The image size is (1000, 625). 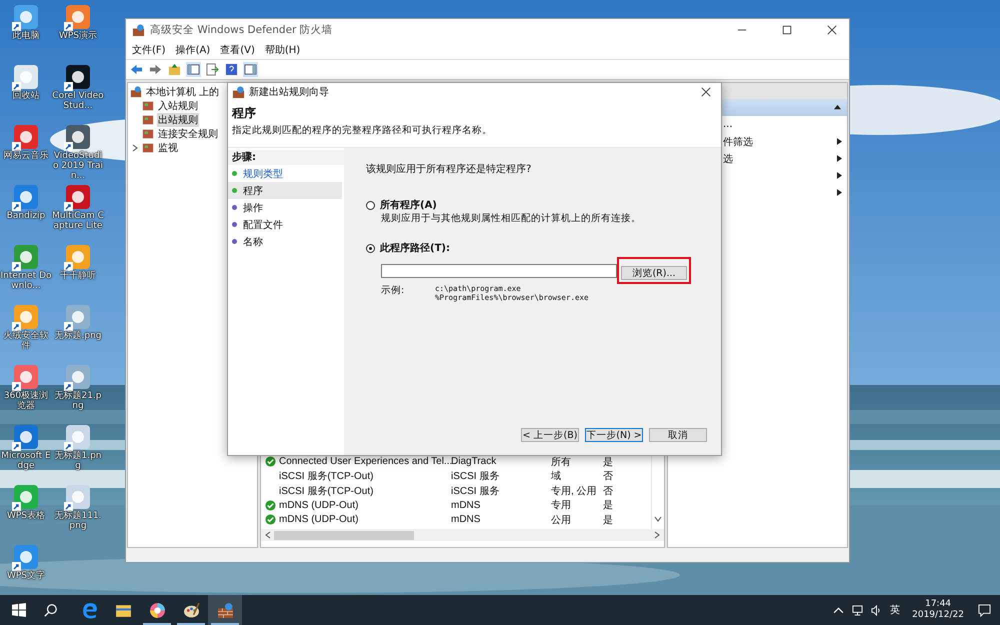 I want to click on dialog-button: < 上一步(B), so click(x=550, y=435).